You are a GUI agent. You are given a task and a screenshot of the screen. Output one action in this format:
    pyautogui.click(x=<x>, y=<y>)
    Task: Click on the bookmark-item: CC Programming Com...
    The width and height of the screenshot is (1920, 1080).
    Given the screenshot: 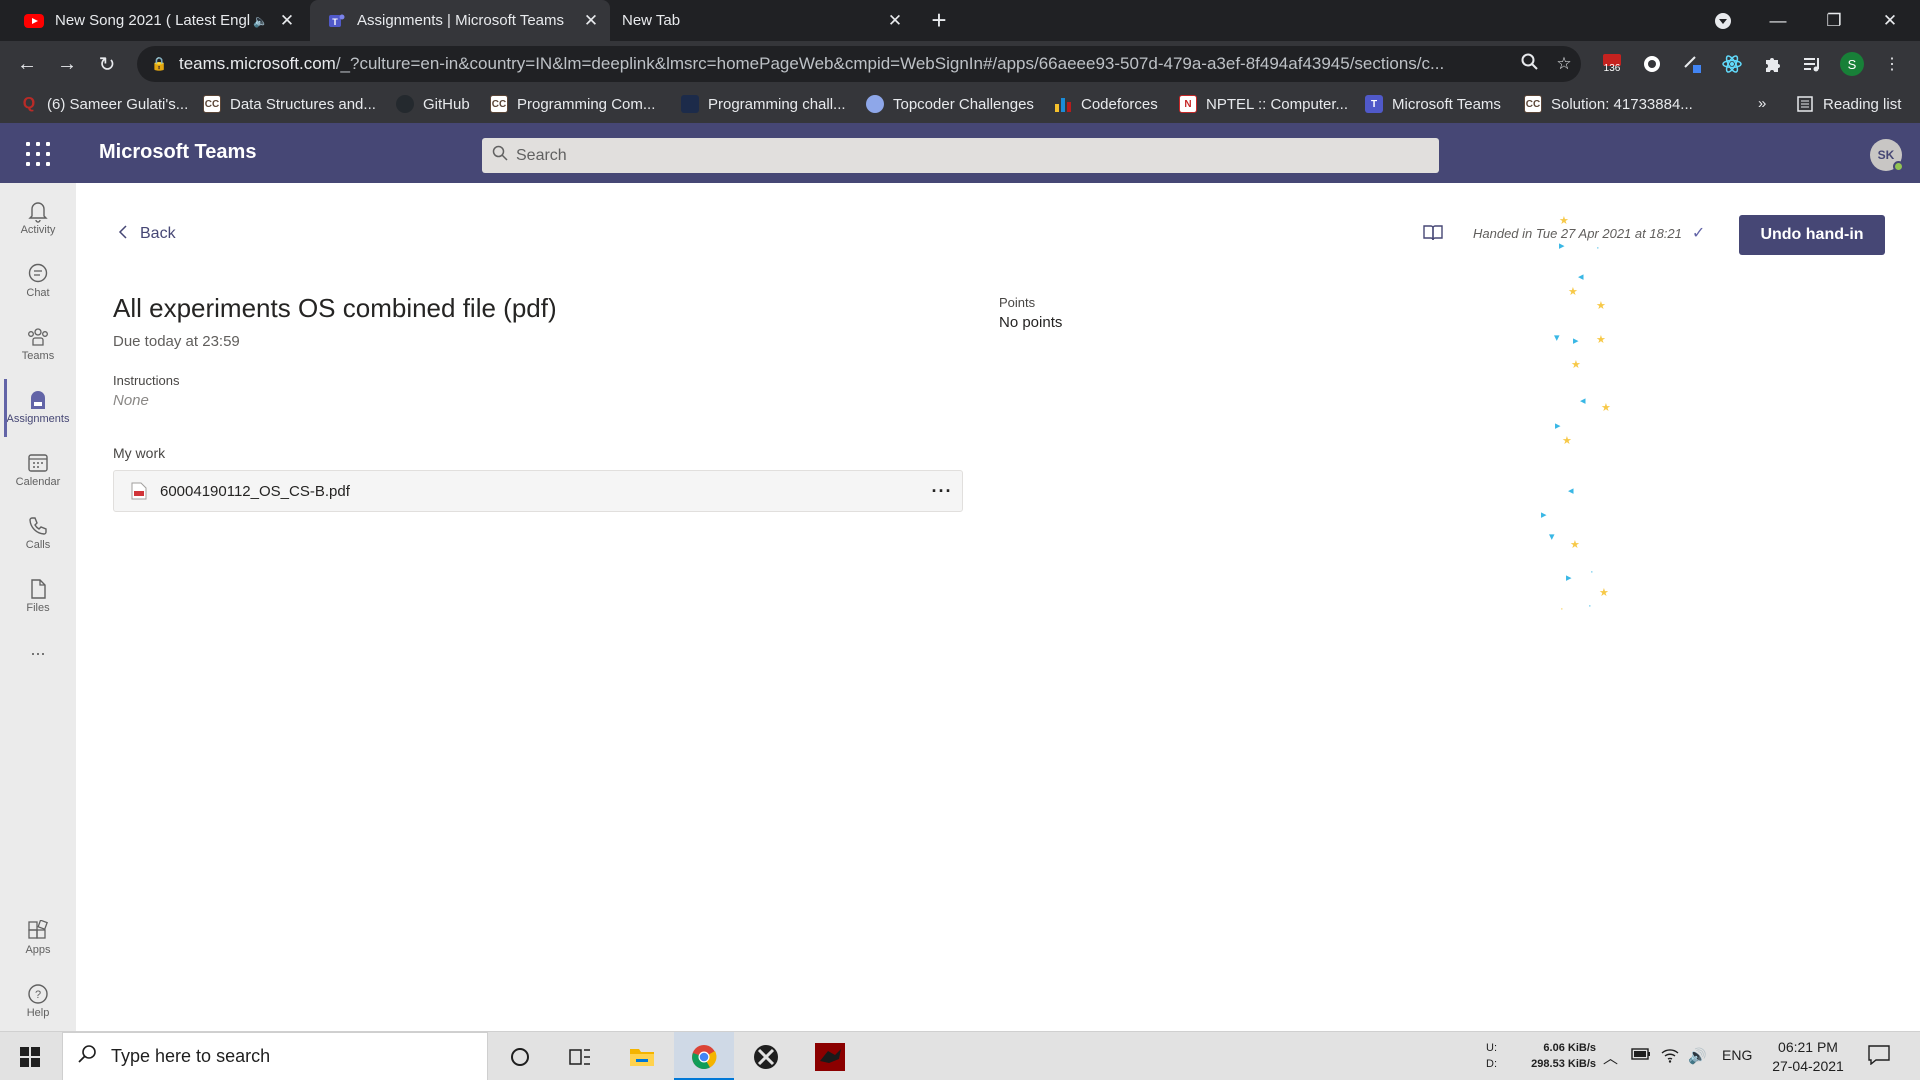 What is the action you would take?
    pyautogui.click(x=572, y=104)
    